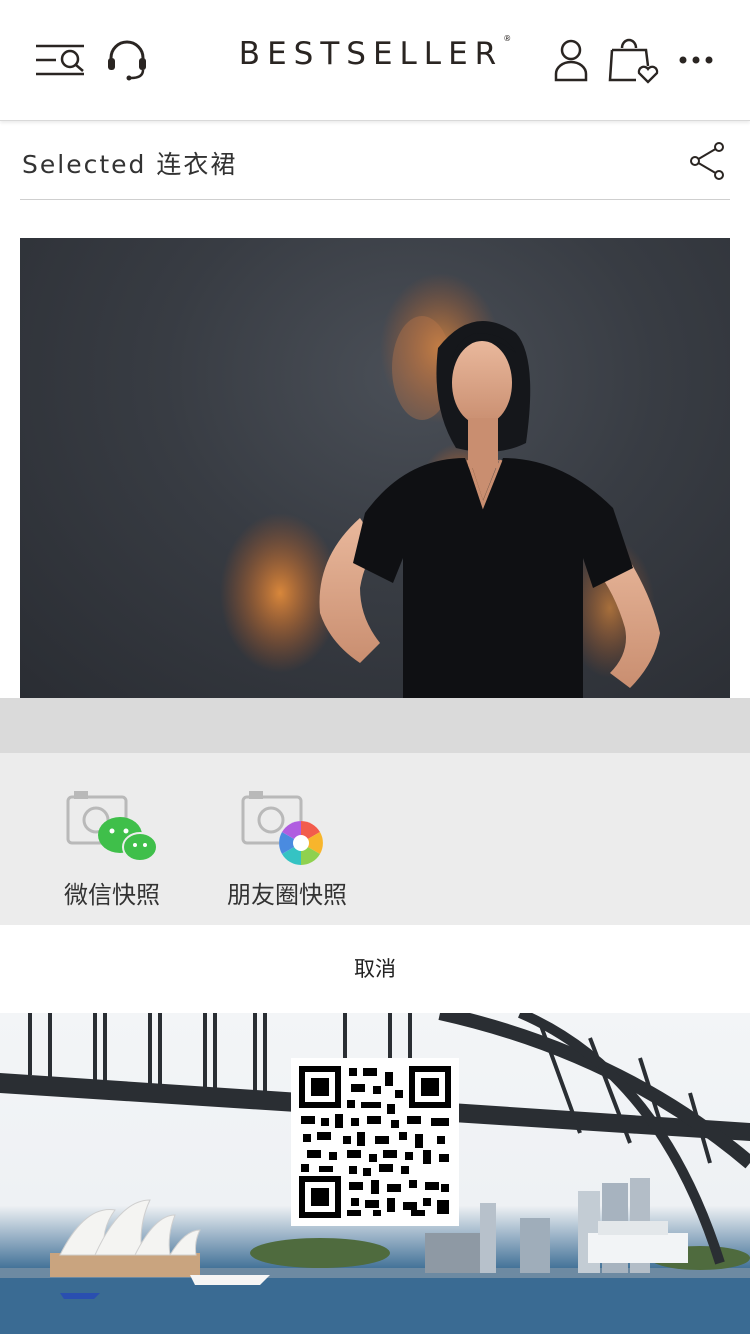 This screenshot has height=1334, width=750. Describe the element at coordinates (287, 827) in the screenshot. I see `moments-snapshot-icon` at that location.